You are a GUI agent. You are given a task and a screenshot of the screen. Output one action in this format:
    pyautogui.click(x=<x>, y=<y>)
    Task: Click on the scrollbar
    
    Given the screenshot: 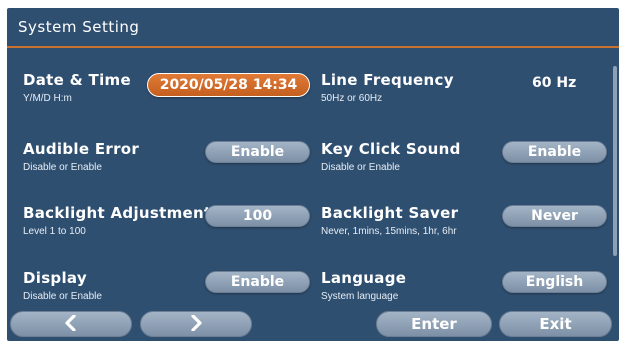 What is the action you would take?
    pyautogui.click(x=615, y=161)
    